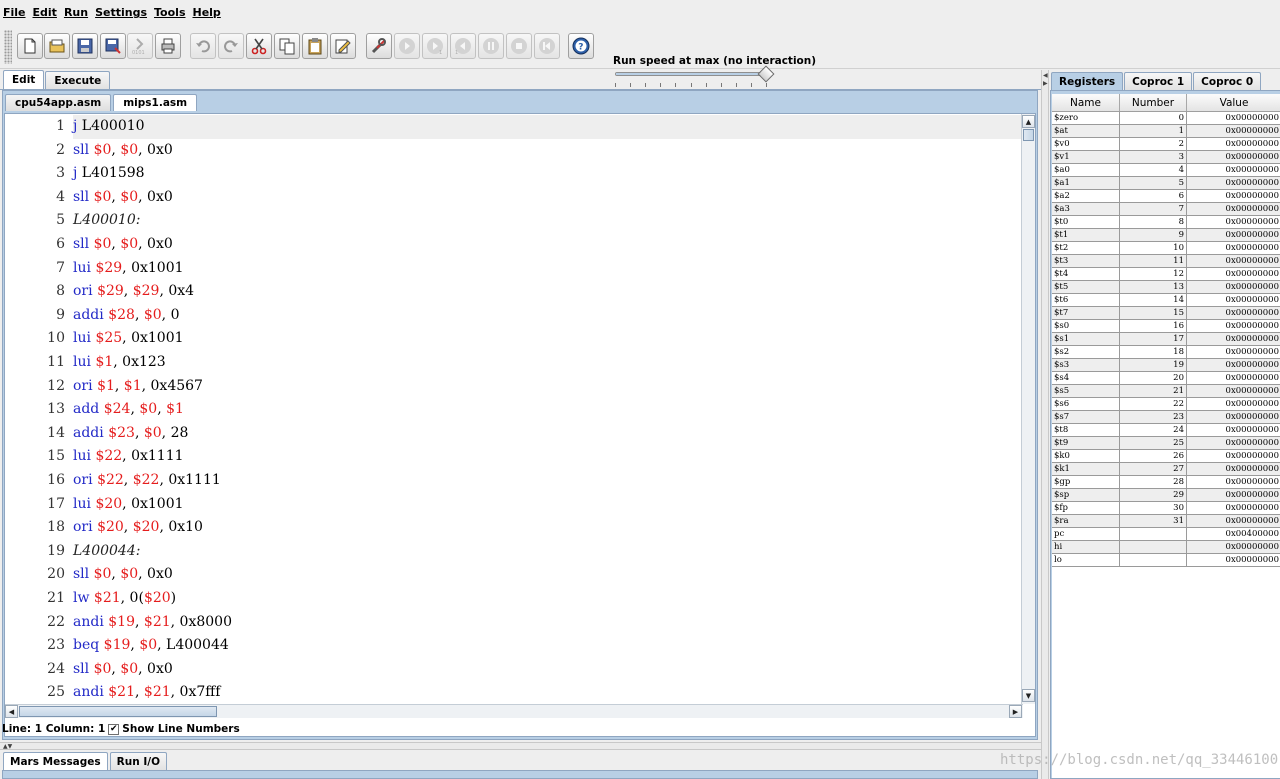  What do you see at coordinates (1166, 157) in the screenshot?
I see `register-row: $v1 3 0x00000000` at bounding box center [1166, 157].